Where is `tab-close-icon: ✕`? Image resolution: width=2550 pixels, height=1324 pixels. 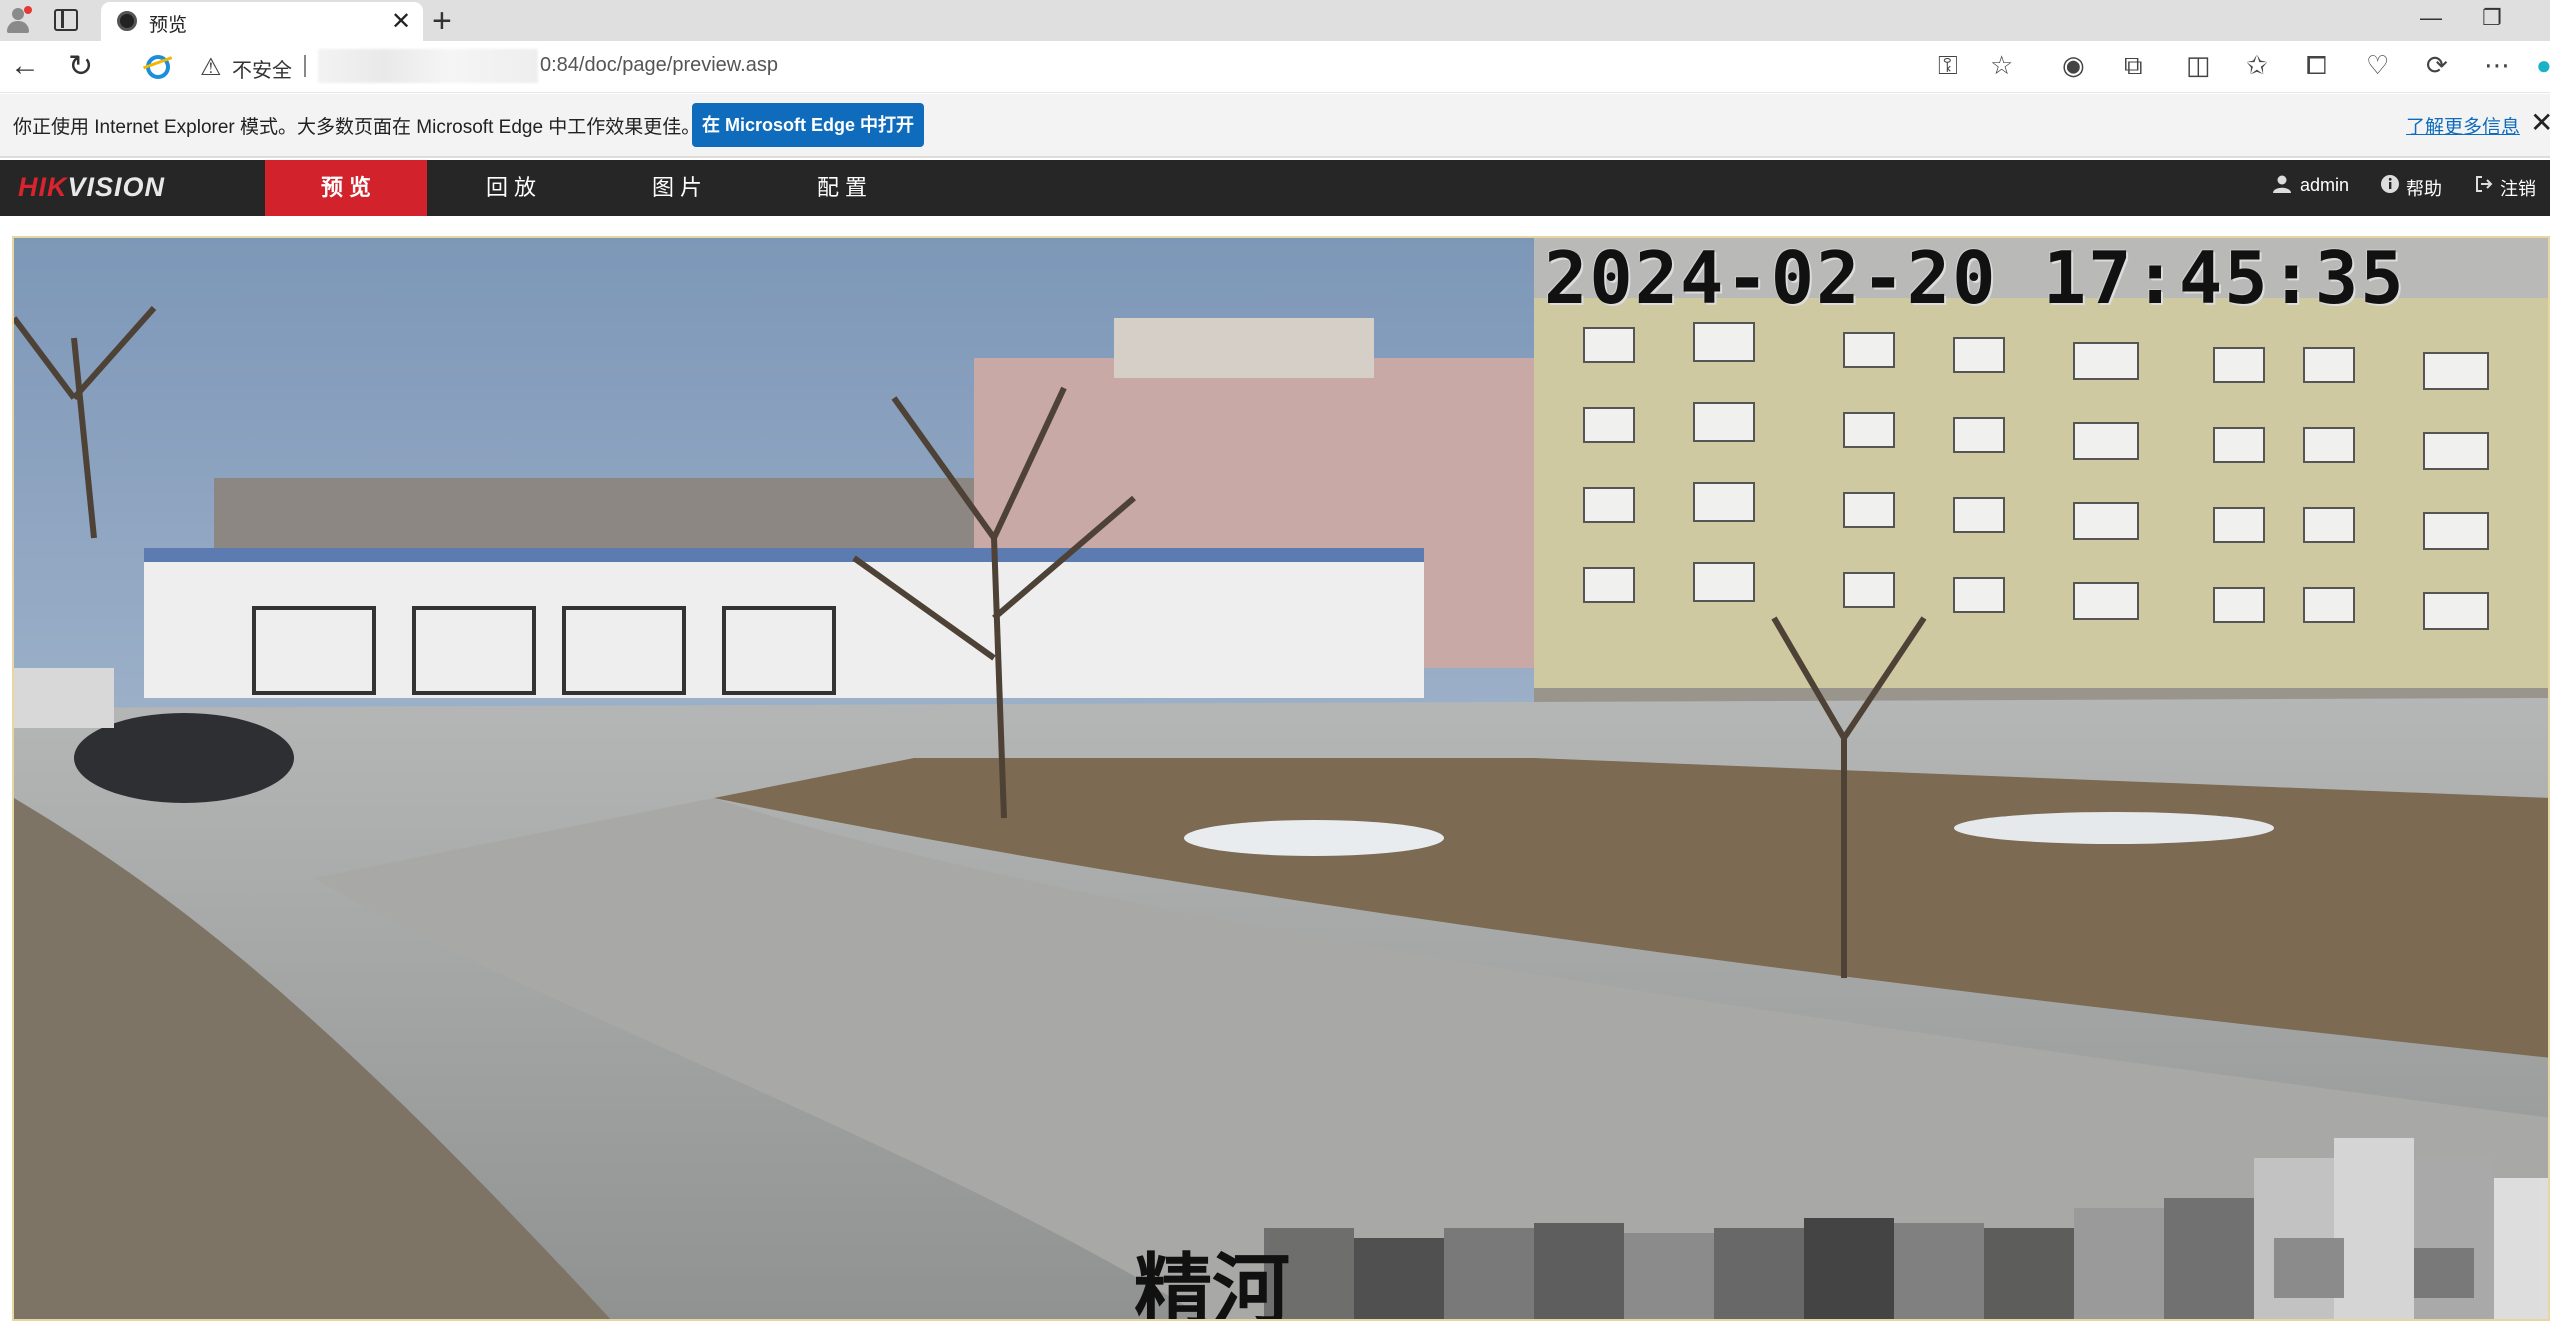
tab-close-icon: ✕ is located at coordinates (401, 21).